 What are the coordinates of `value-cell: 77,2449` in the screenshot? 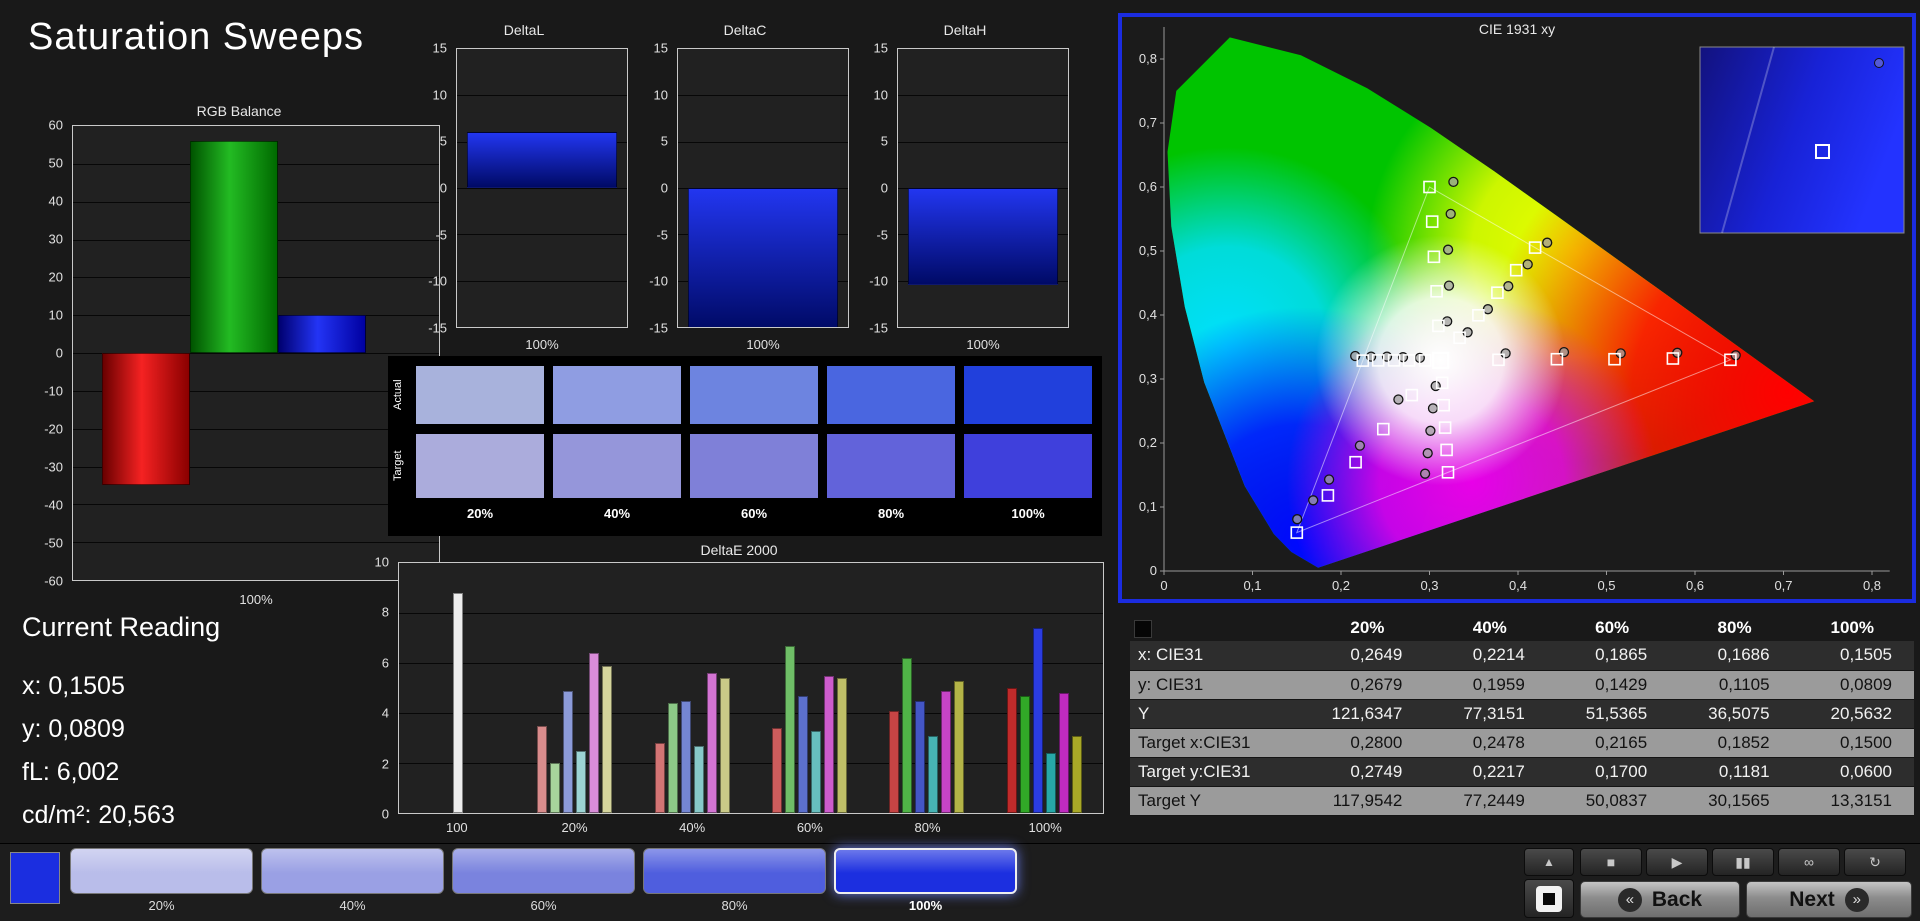 It's located at (1485, 801).